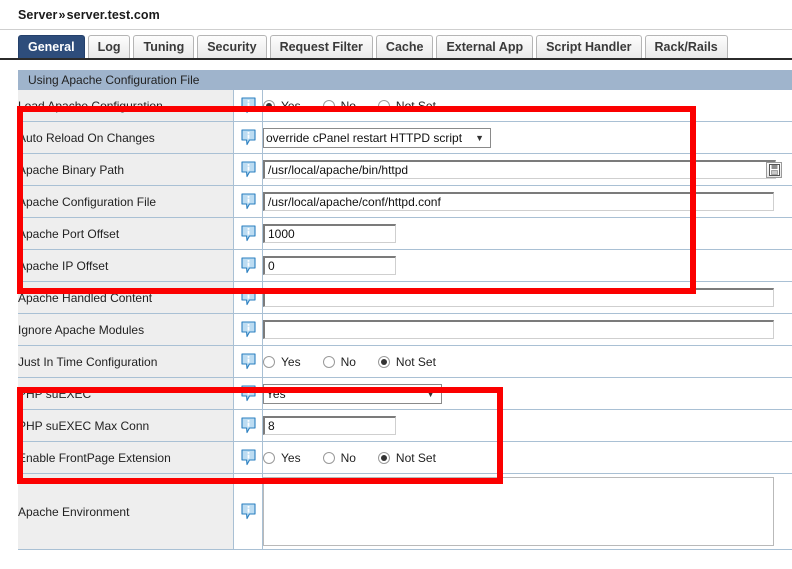  Describe the element at coordinates (113, 15) in the screenshot. I see `breadcrumb-current: server.test.com` at that location.